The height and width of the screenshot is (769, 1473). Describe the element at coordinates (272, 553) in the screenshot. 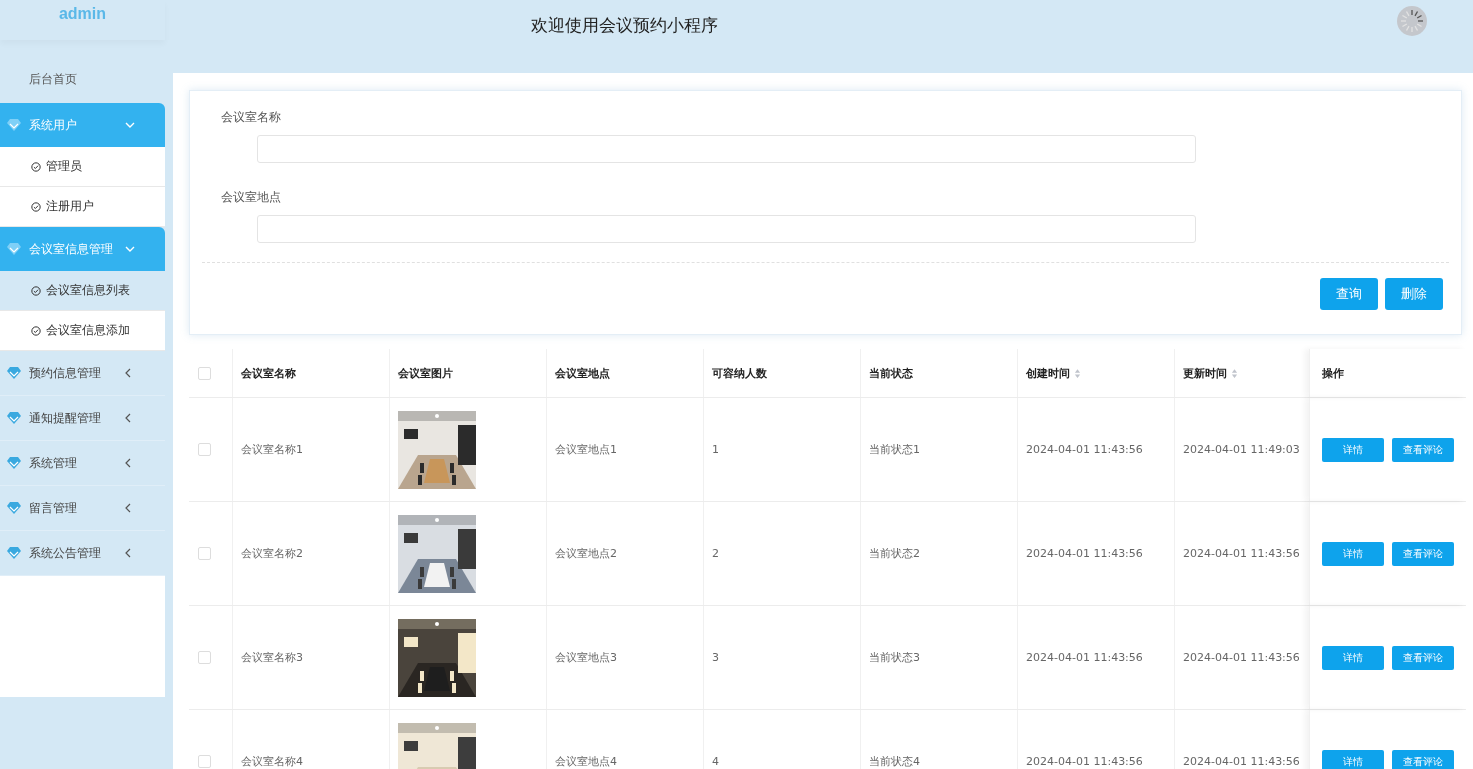

I see `table-cell: 会议室名称2` at that location.